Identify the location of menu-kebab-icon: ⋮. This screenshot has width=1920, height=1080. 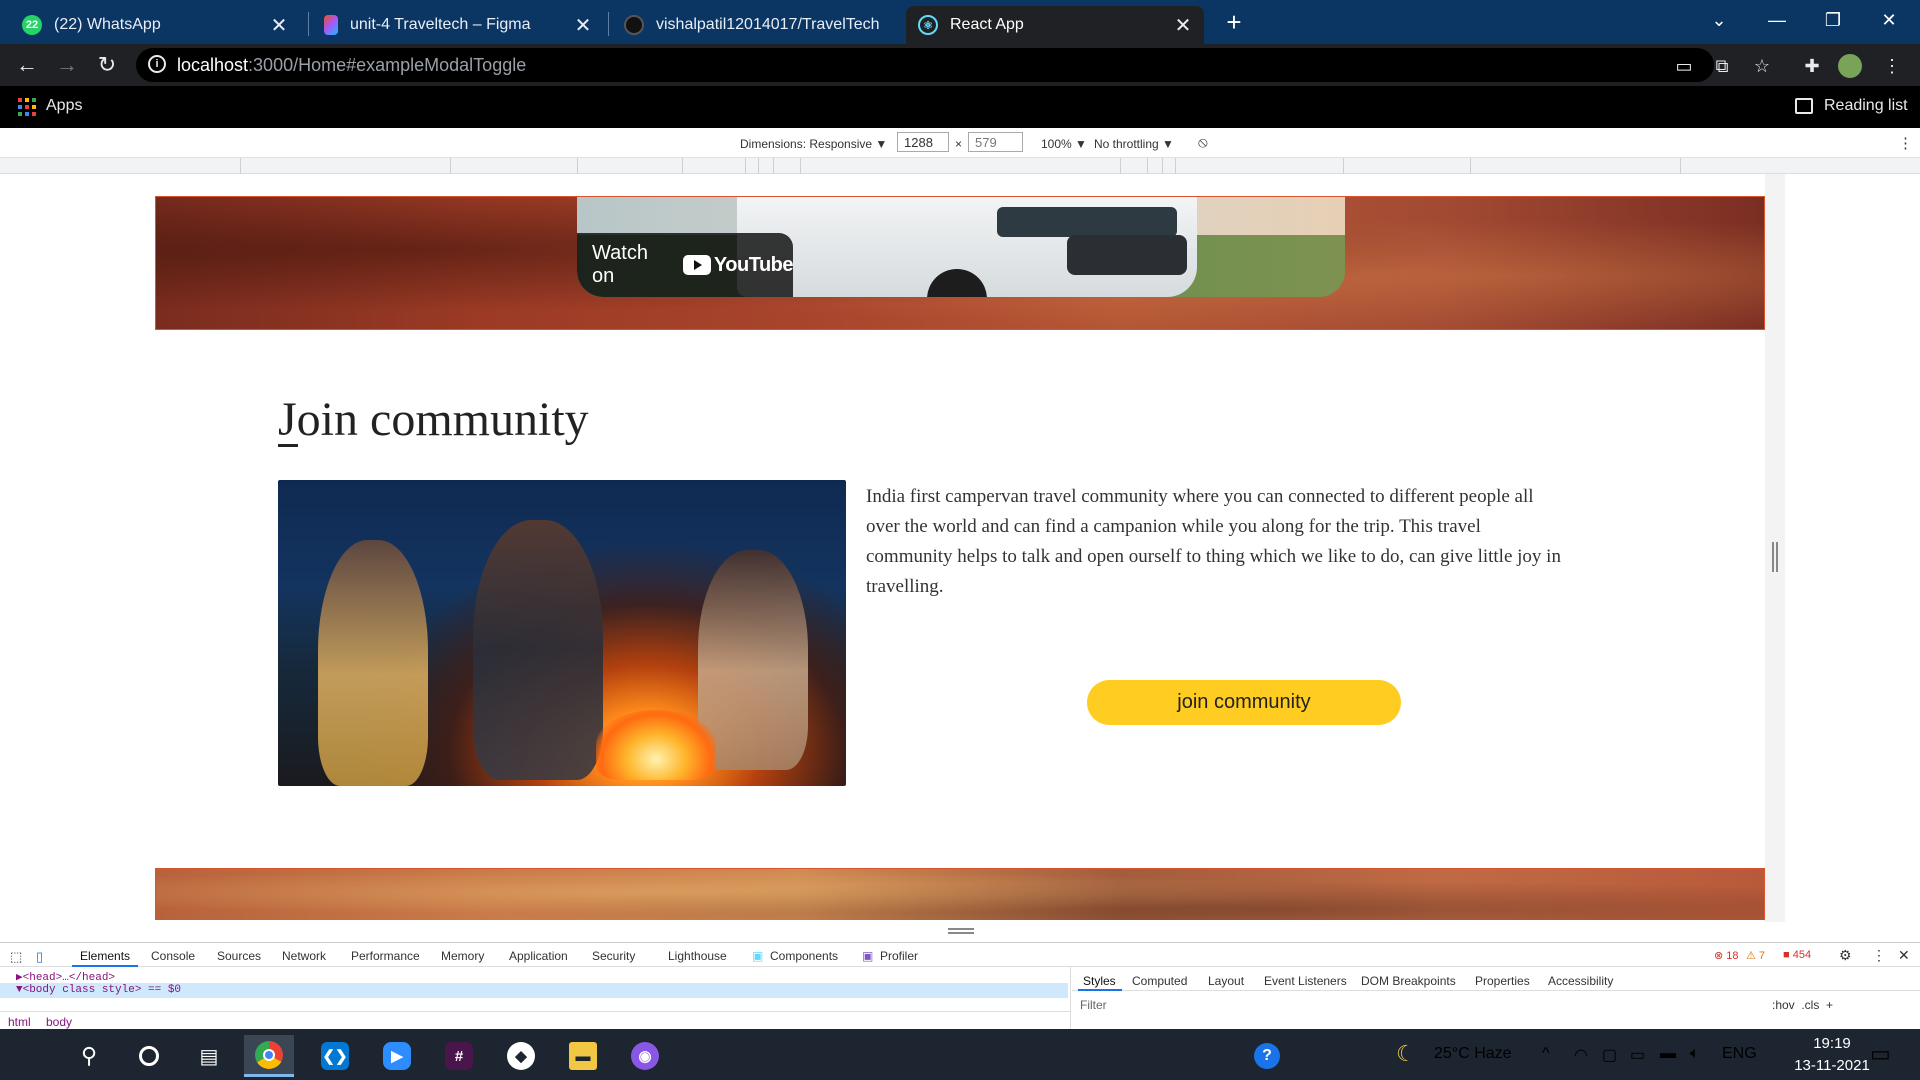
(1892, 66).